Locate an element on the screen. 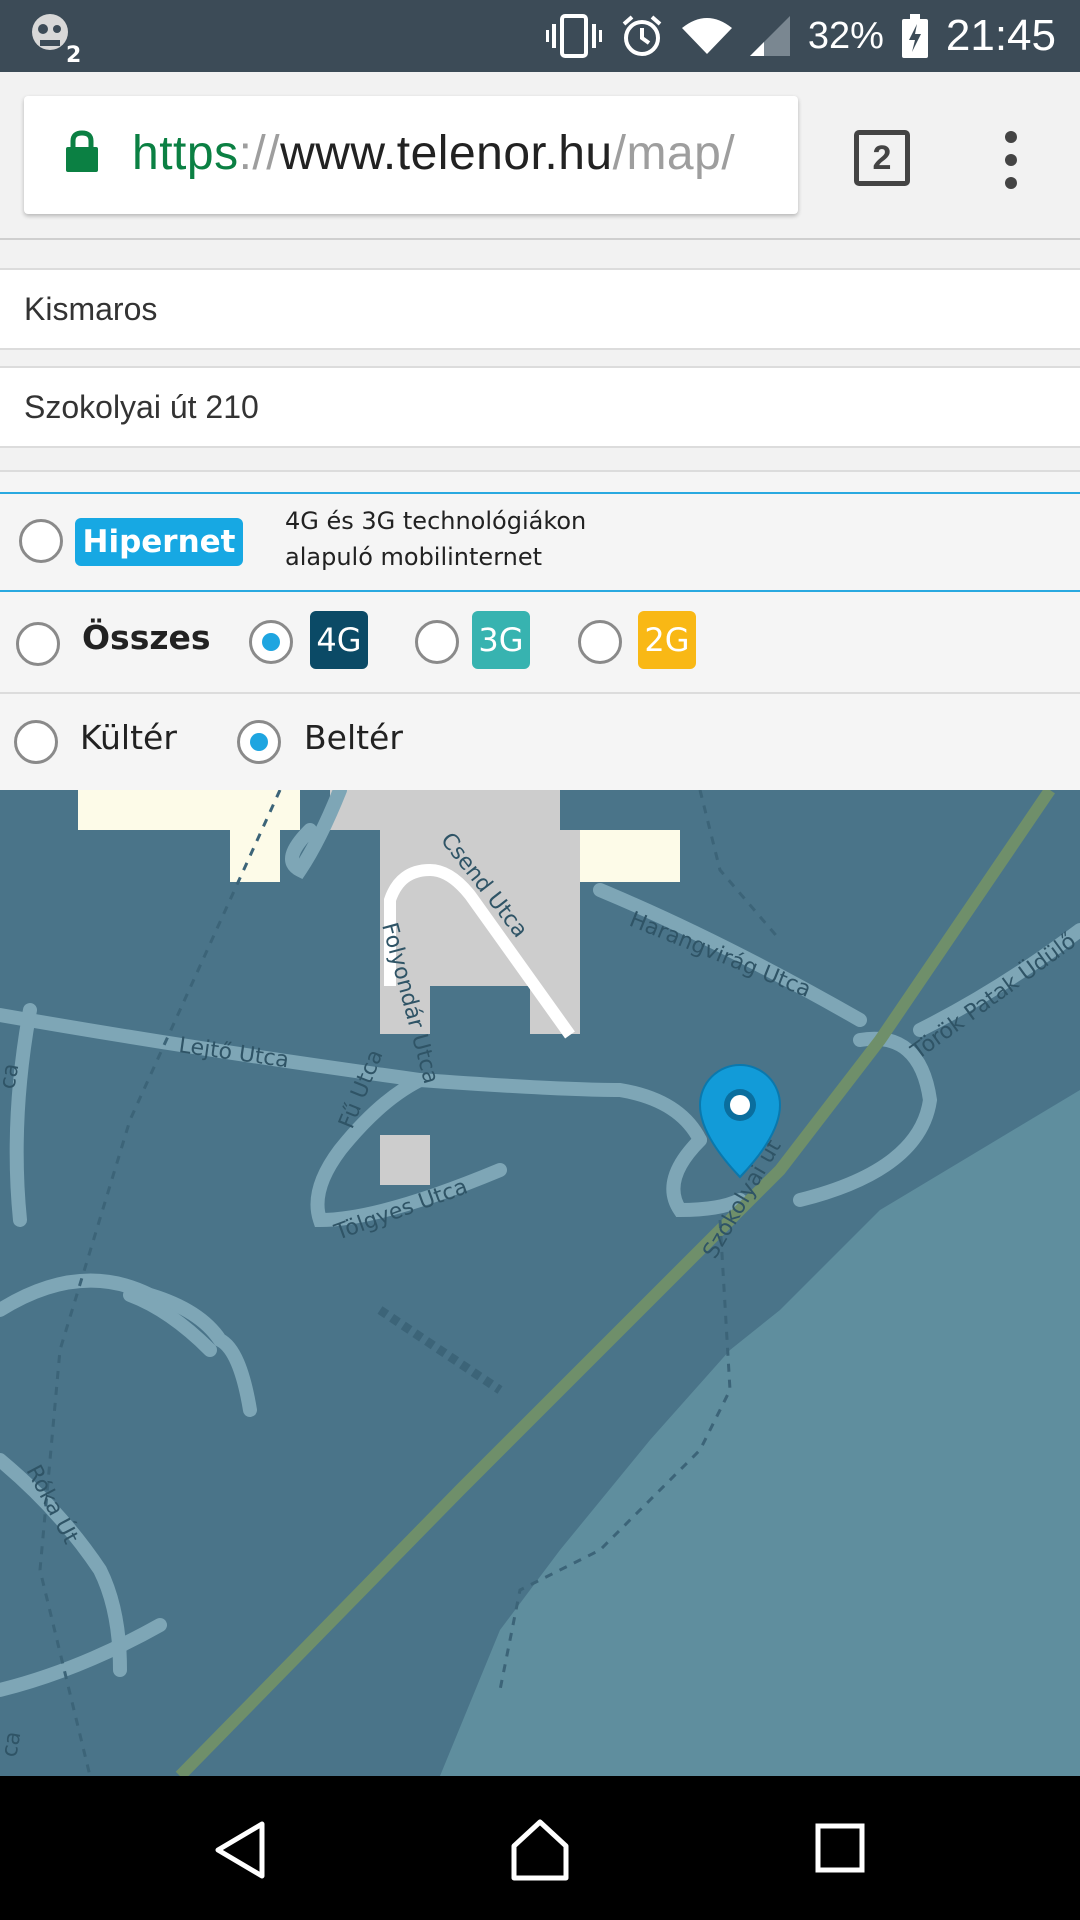 This screenshot has height=1920, width=1080. browser-toolbar: https://www.telenor.hu/map/ 2 is located at coordinates (540, 156).